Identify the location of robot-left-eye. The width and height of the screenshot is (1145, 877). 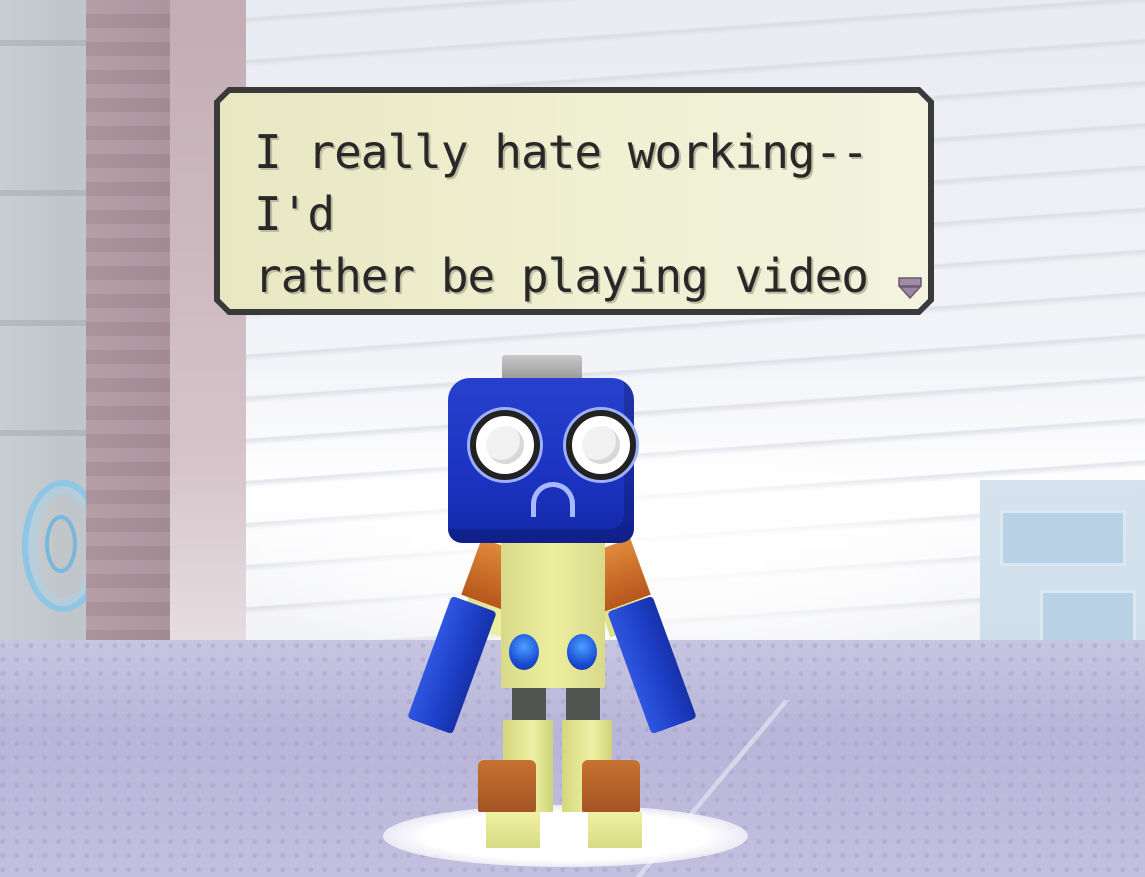
(505, 445).